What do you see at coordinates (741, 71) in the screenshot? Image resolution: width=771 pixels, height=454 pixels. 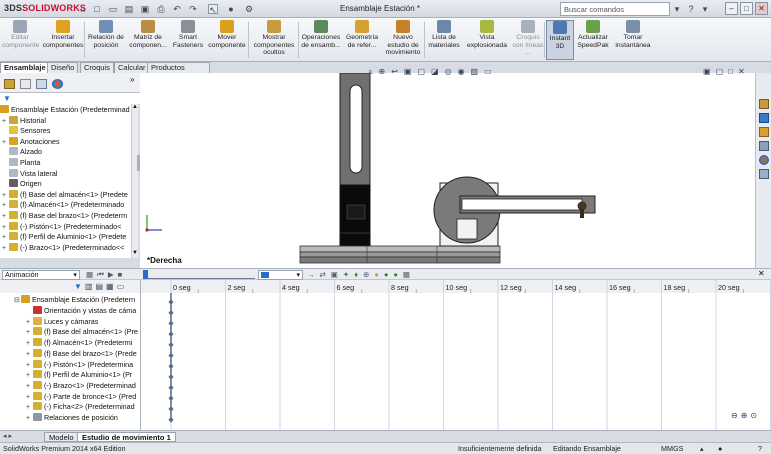 I see `viewport-close-icon: ✕` at bounding box center [741, 71].